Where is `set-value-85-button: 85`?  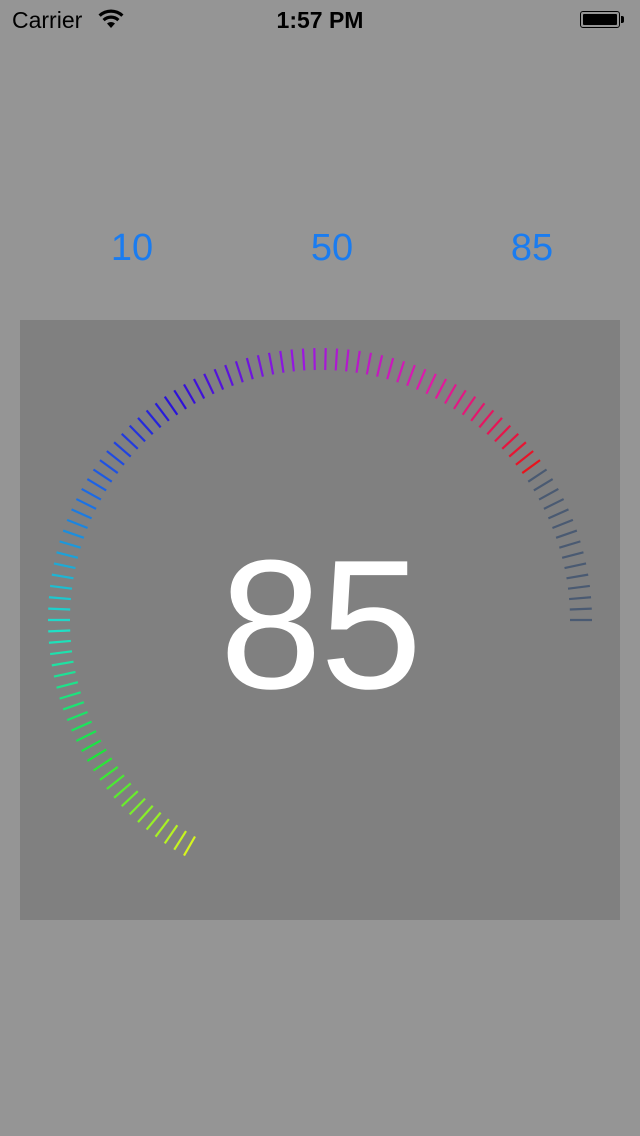 set-value-85-button: 85 is located at coordinates (532, 248).